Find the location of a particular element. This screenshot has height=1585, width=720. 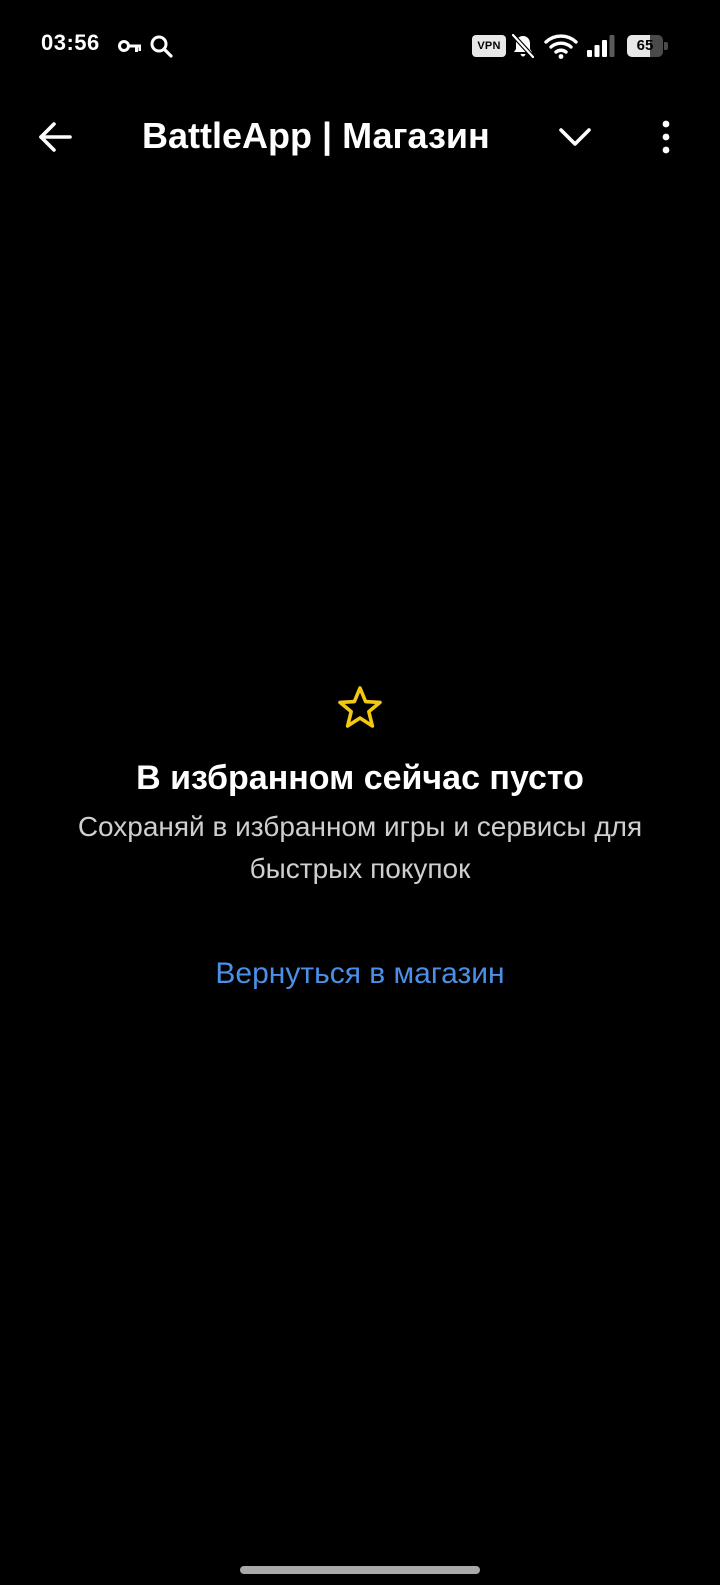

star-outline-icon is located at coordinates (360, 707).